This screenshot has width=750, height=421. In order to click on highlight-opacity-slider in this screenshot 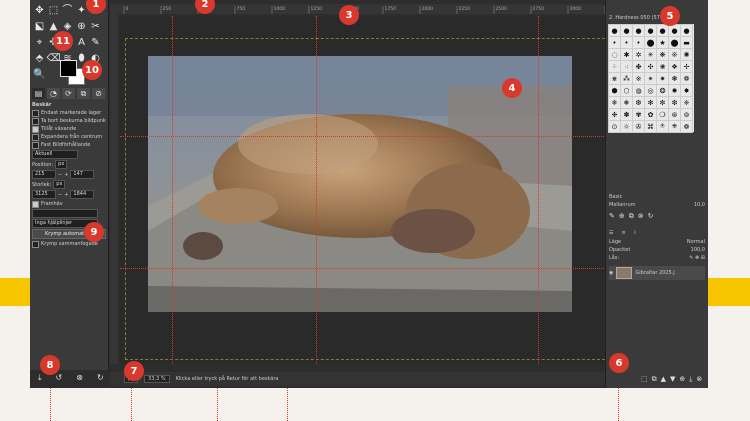, I will do `click(65, 213)`.